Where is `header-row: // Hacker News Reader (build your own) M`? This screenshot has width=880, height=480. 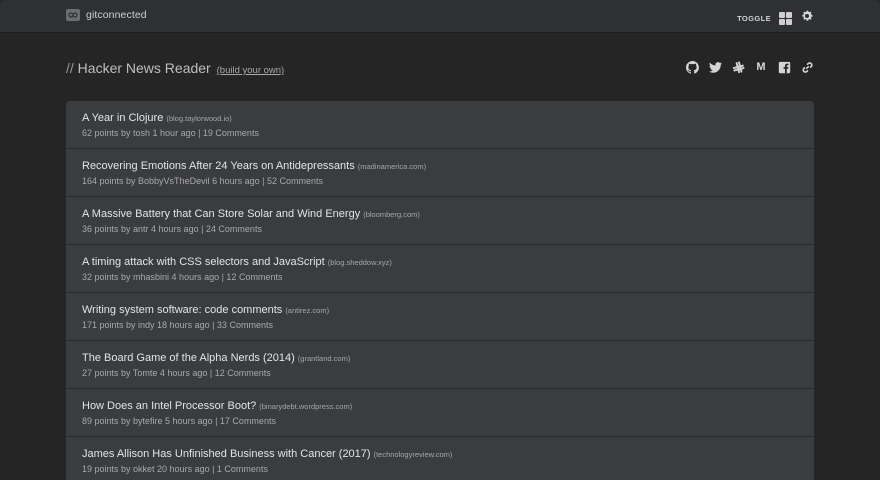
header-row: // Hacker News Reader (build your own) M is located at coordinates (440, 69).